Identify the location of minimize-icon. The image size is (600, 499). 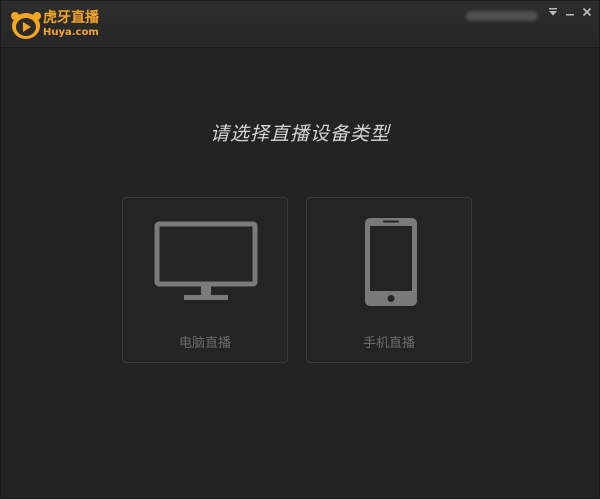
(570, 15).